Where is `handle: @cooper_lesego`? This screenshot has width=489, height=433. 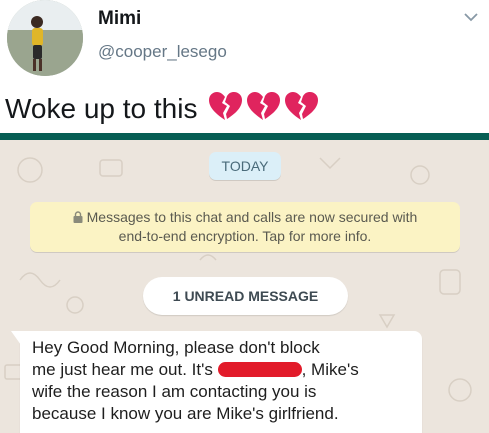 handle: @cooper_lesego is located at coordinates (162, 52).